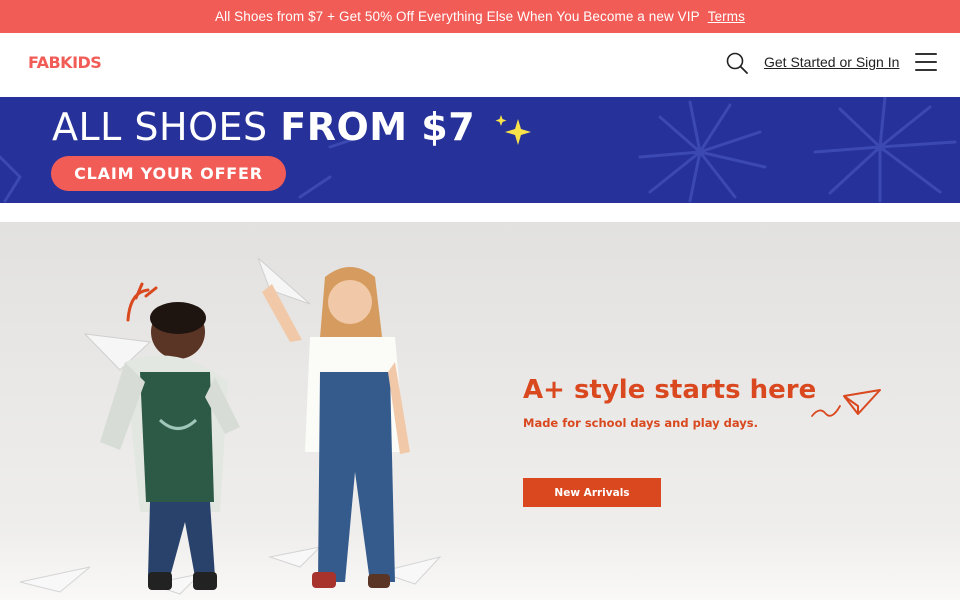 This screenshot has width=960, height=600. I want to click on offer-headline: ALL SHOES FROM $7, so click(263, 127).